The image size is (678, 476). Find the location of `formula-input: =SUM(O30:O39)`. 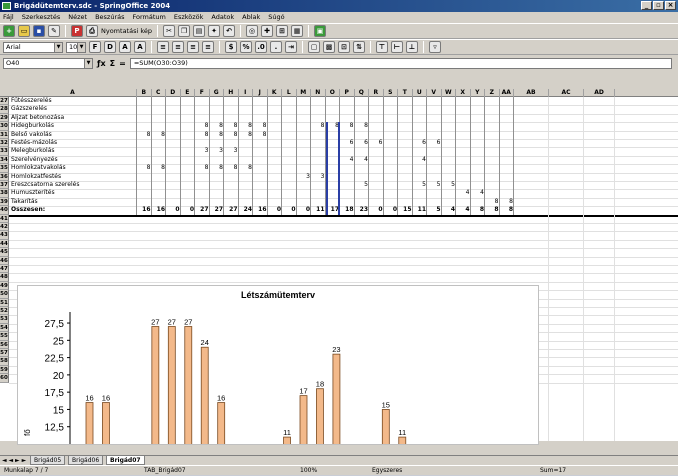

formula-input: =SUM(O30:O39) is located at coordinates (400, 63).